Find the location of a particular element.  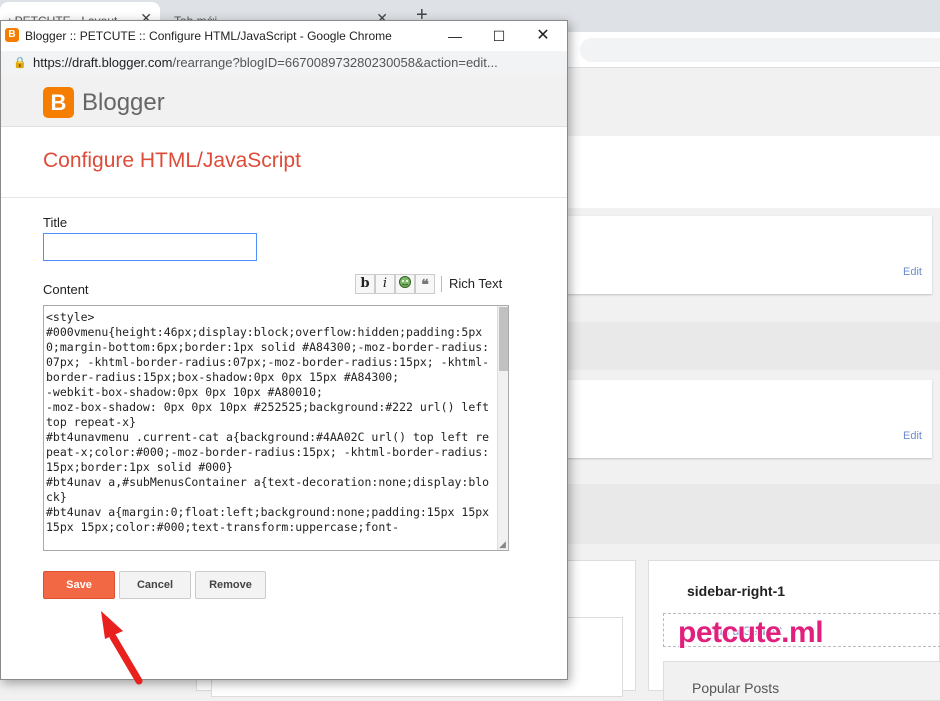

bold-button: b is located at coordinates (365, 284).